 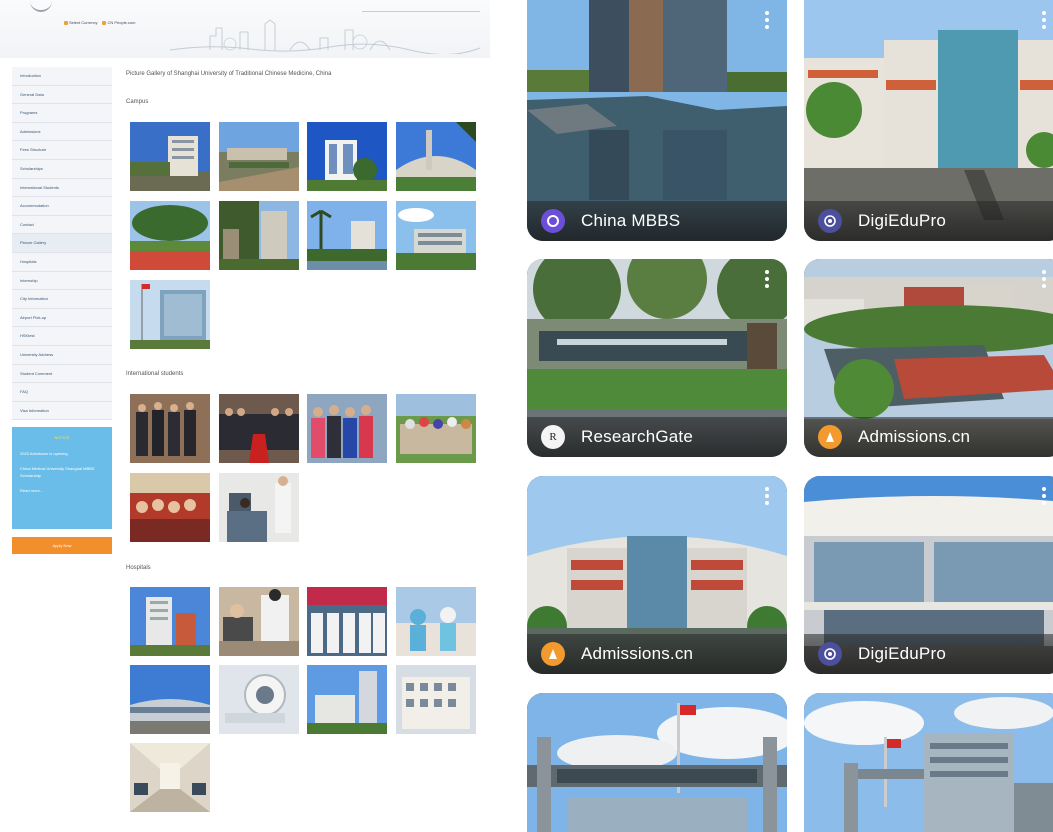 What do you see at coordinates (118, 22) in the screenshot?
I see `banner-link: CN People.com` at bounding box center [118, 22].